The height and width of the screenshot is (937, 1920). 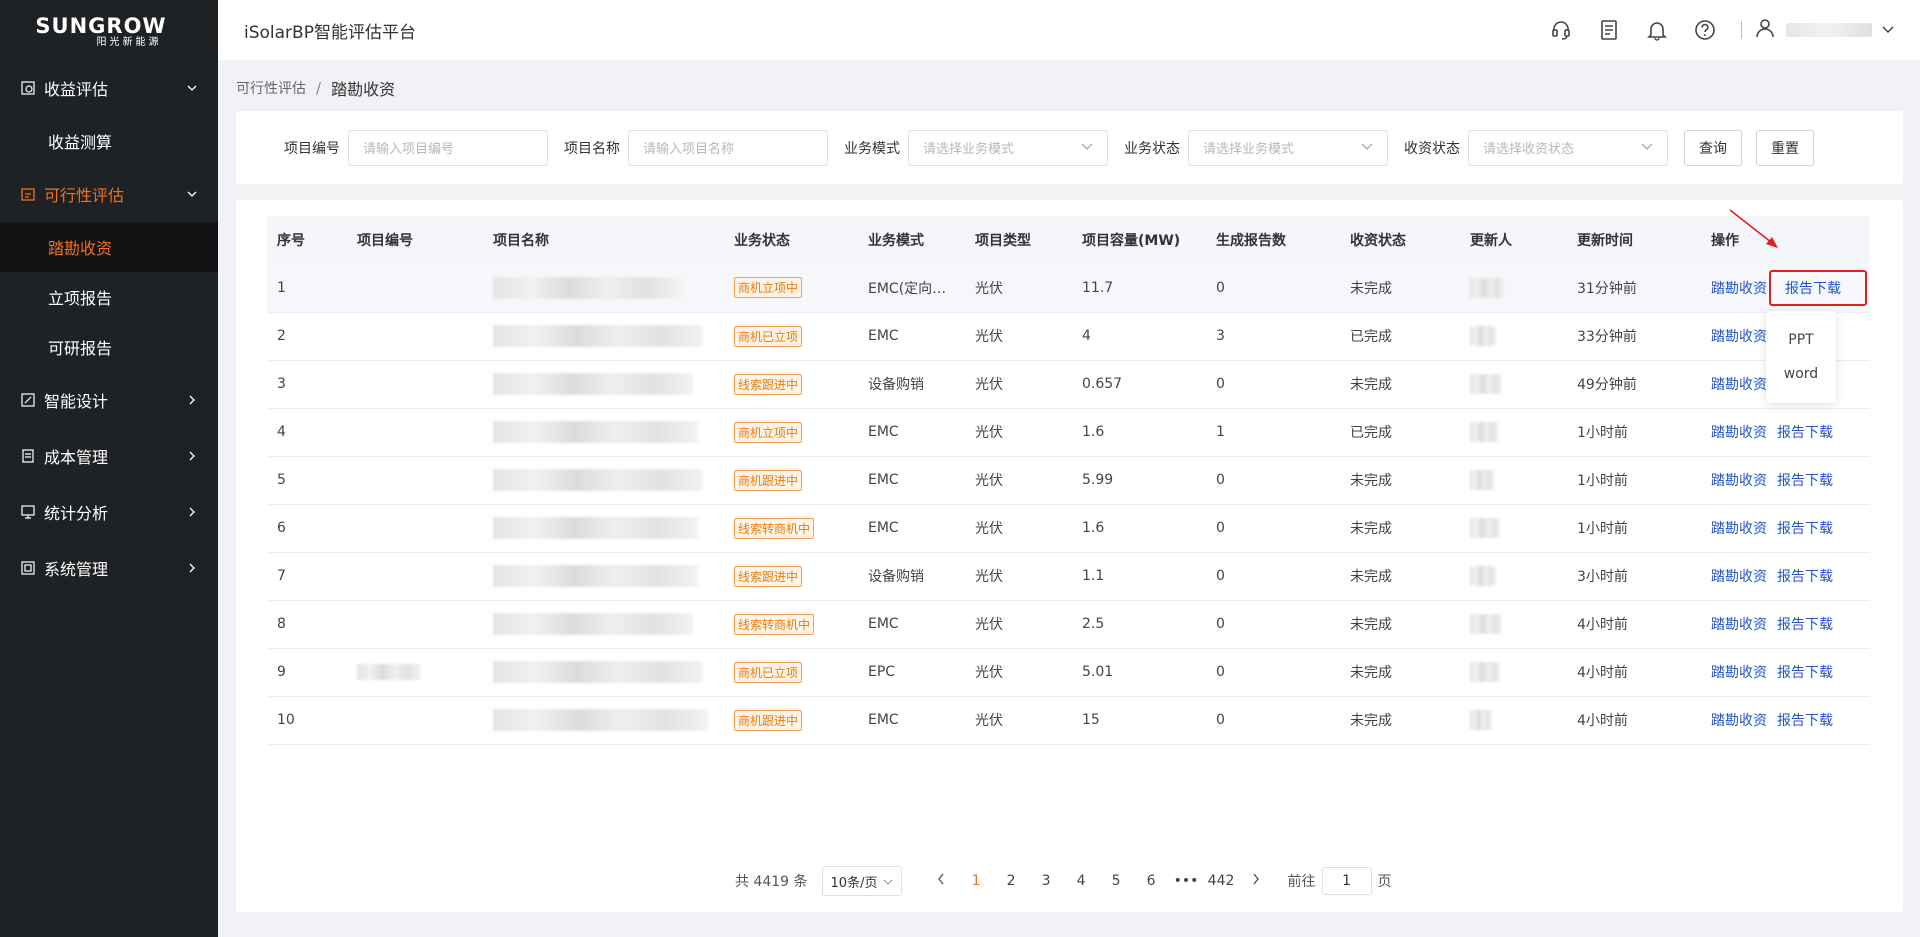 I want to click on headset-icon, so click(x=1561, y=30).